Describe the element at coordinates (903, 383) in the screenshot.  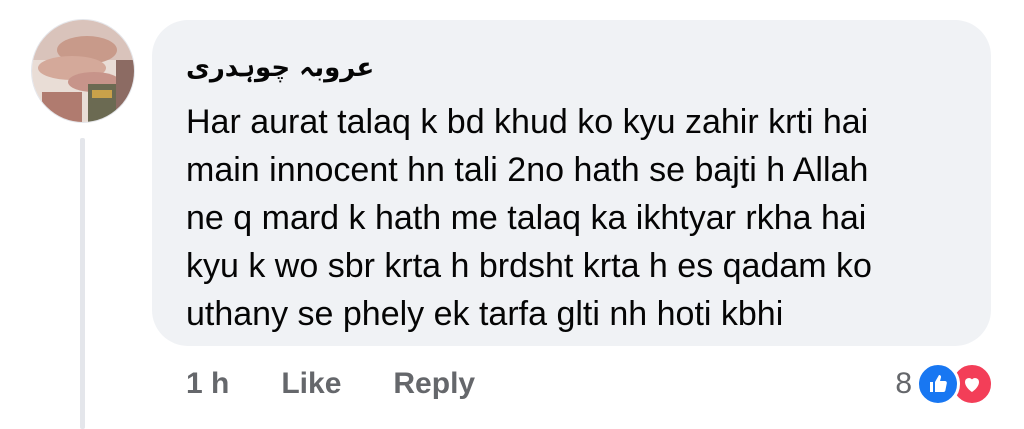
I see `reaction-count: 8` at that location.